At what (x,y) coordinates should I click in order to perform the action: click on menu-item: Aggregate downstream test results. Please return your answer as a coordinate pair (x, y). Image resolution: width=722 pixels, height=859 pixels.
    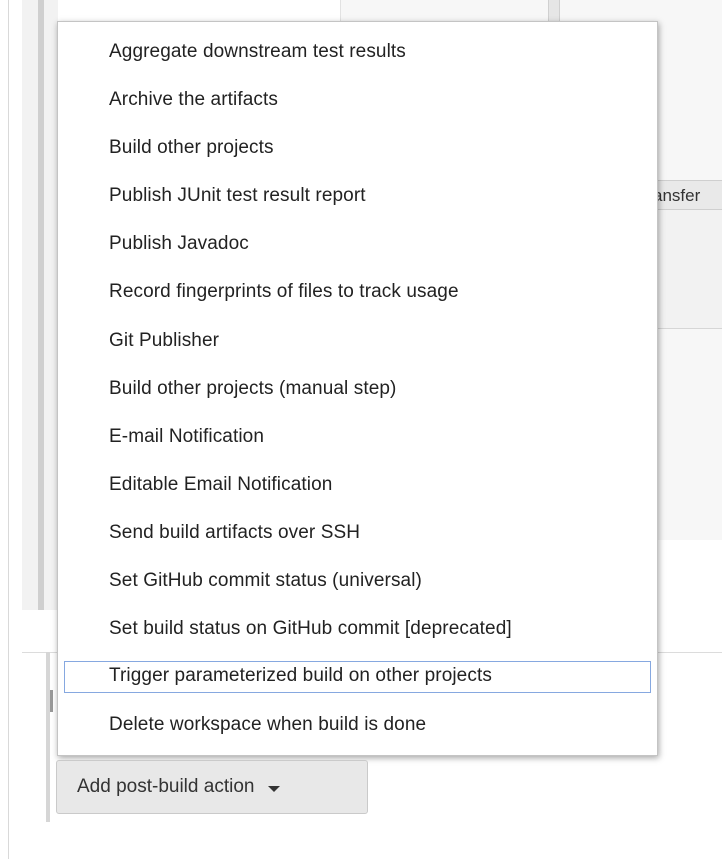
    Looking at the image, I should click on (357, 52).